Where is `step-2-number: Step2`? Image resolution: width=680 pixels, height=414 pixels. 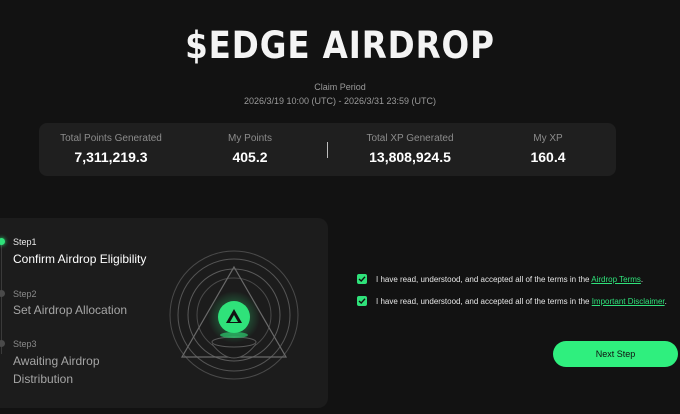
step-2-number: Step2 is located at coordinates (25, 294).